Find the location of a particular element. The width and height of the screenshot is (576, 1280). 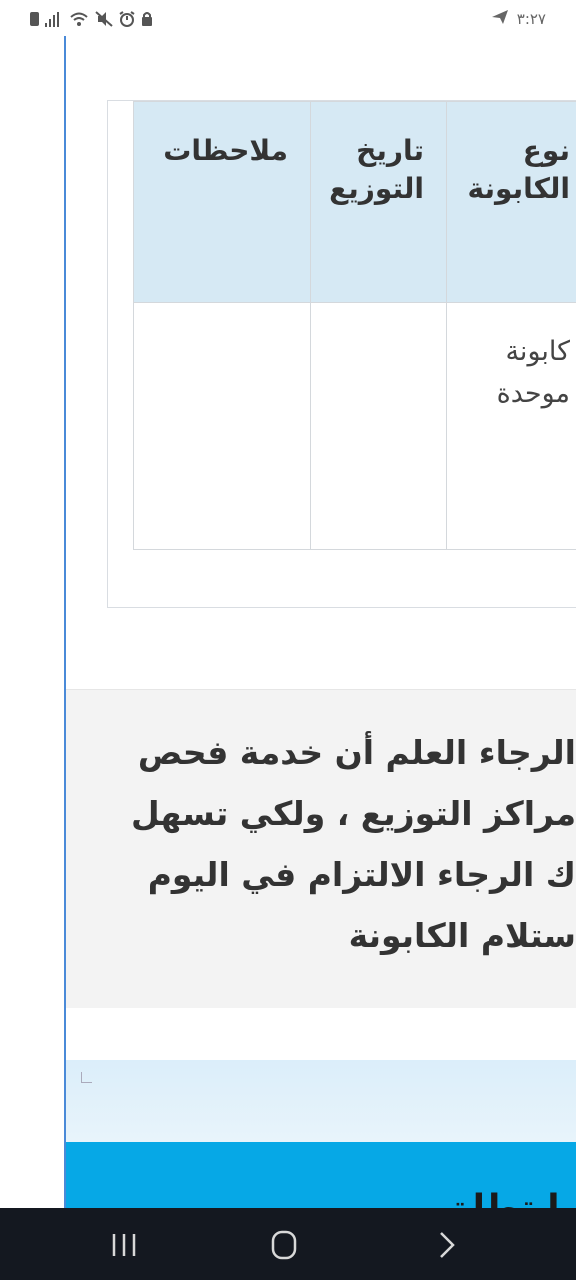

navigation-bar is located at coordinates (288, 1244).